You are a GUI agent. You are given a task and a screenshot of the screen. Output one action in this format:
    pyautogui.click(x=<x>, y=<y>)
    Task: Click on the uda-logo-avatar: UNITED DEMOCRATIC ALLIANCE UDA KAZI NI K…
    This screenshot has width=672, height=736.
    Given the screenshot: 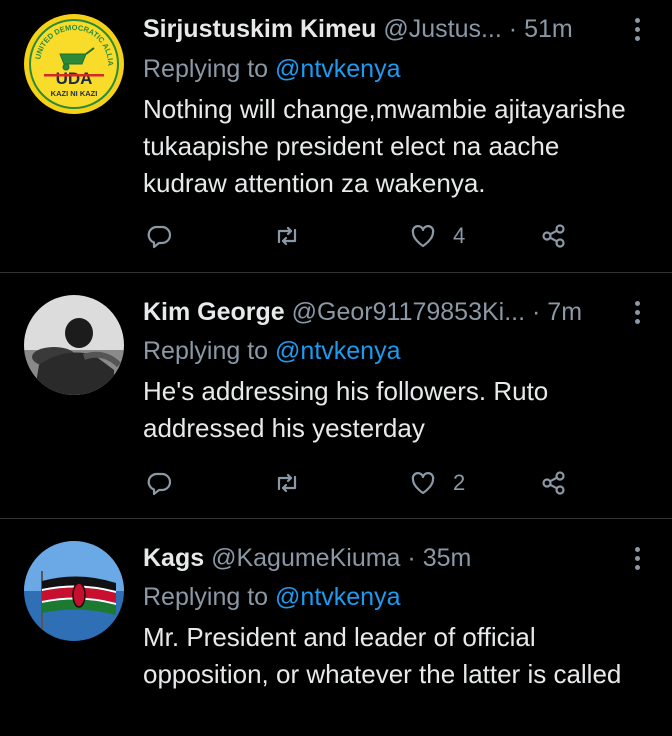 What is the action you would take?
    pyautogui.click(x=74, y=64)
    